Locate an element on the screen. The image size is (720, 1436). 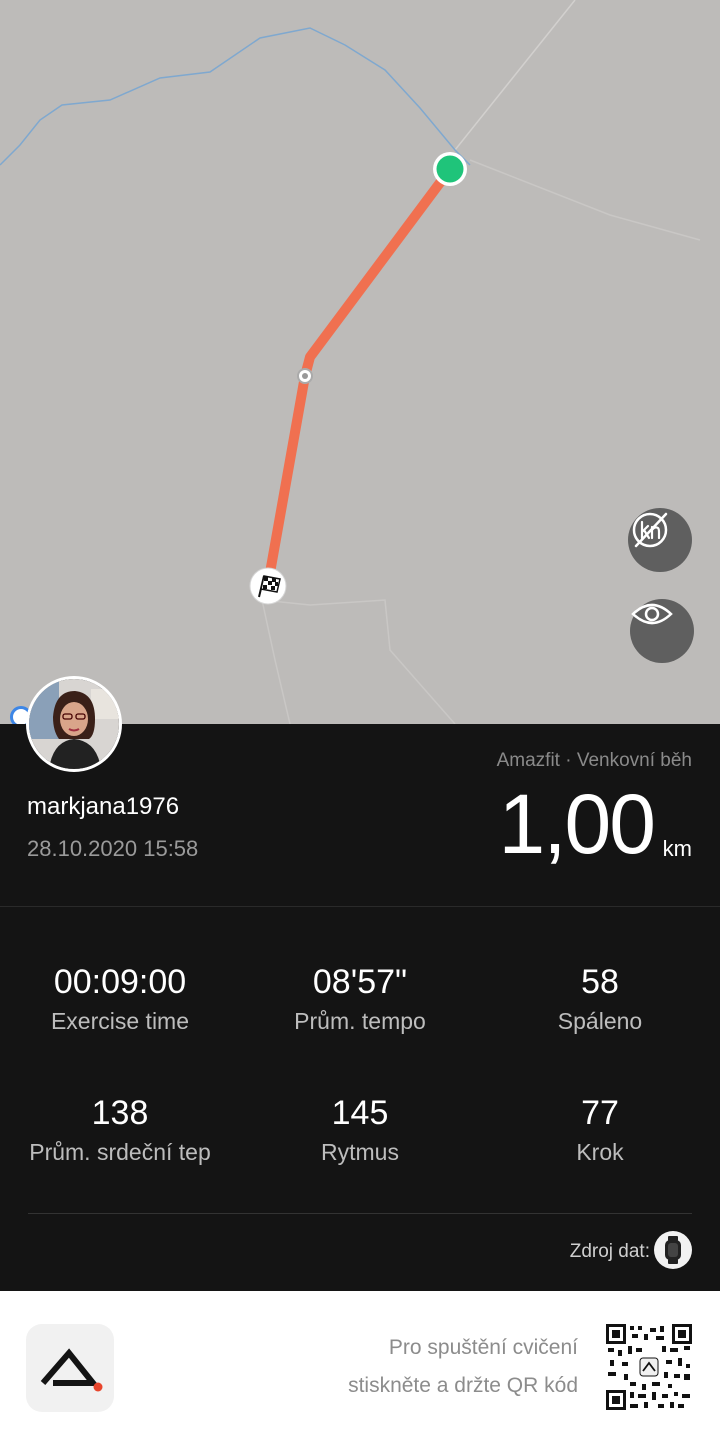
stat-value: 145 is located at coordinates (360, 1113).